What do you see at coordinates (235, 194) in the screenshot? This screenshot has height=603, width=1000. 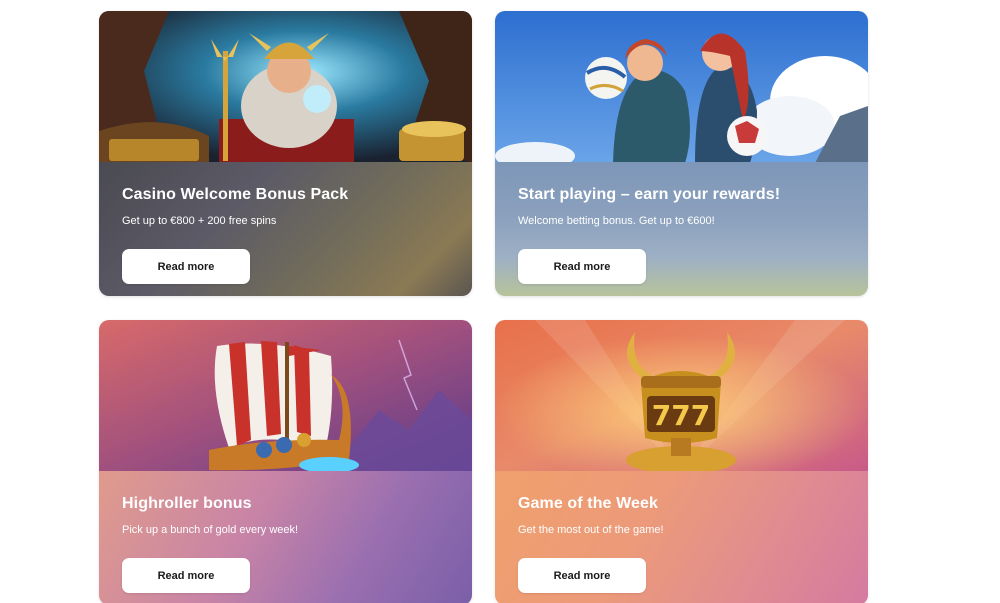 I see `promo-title: Casino Welcome Bonus Pack` at bounding box center [235, 194].